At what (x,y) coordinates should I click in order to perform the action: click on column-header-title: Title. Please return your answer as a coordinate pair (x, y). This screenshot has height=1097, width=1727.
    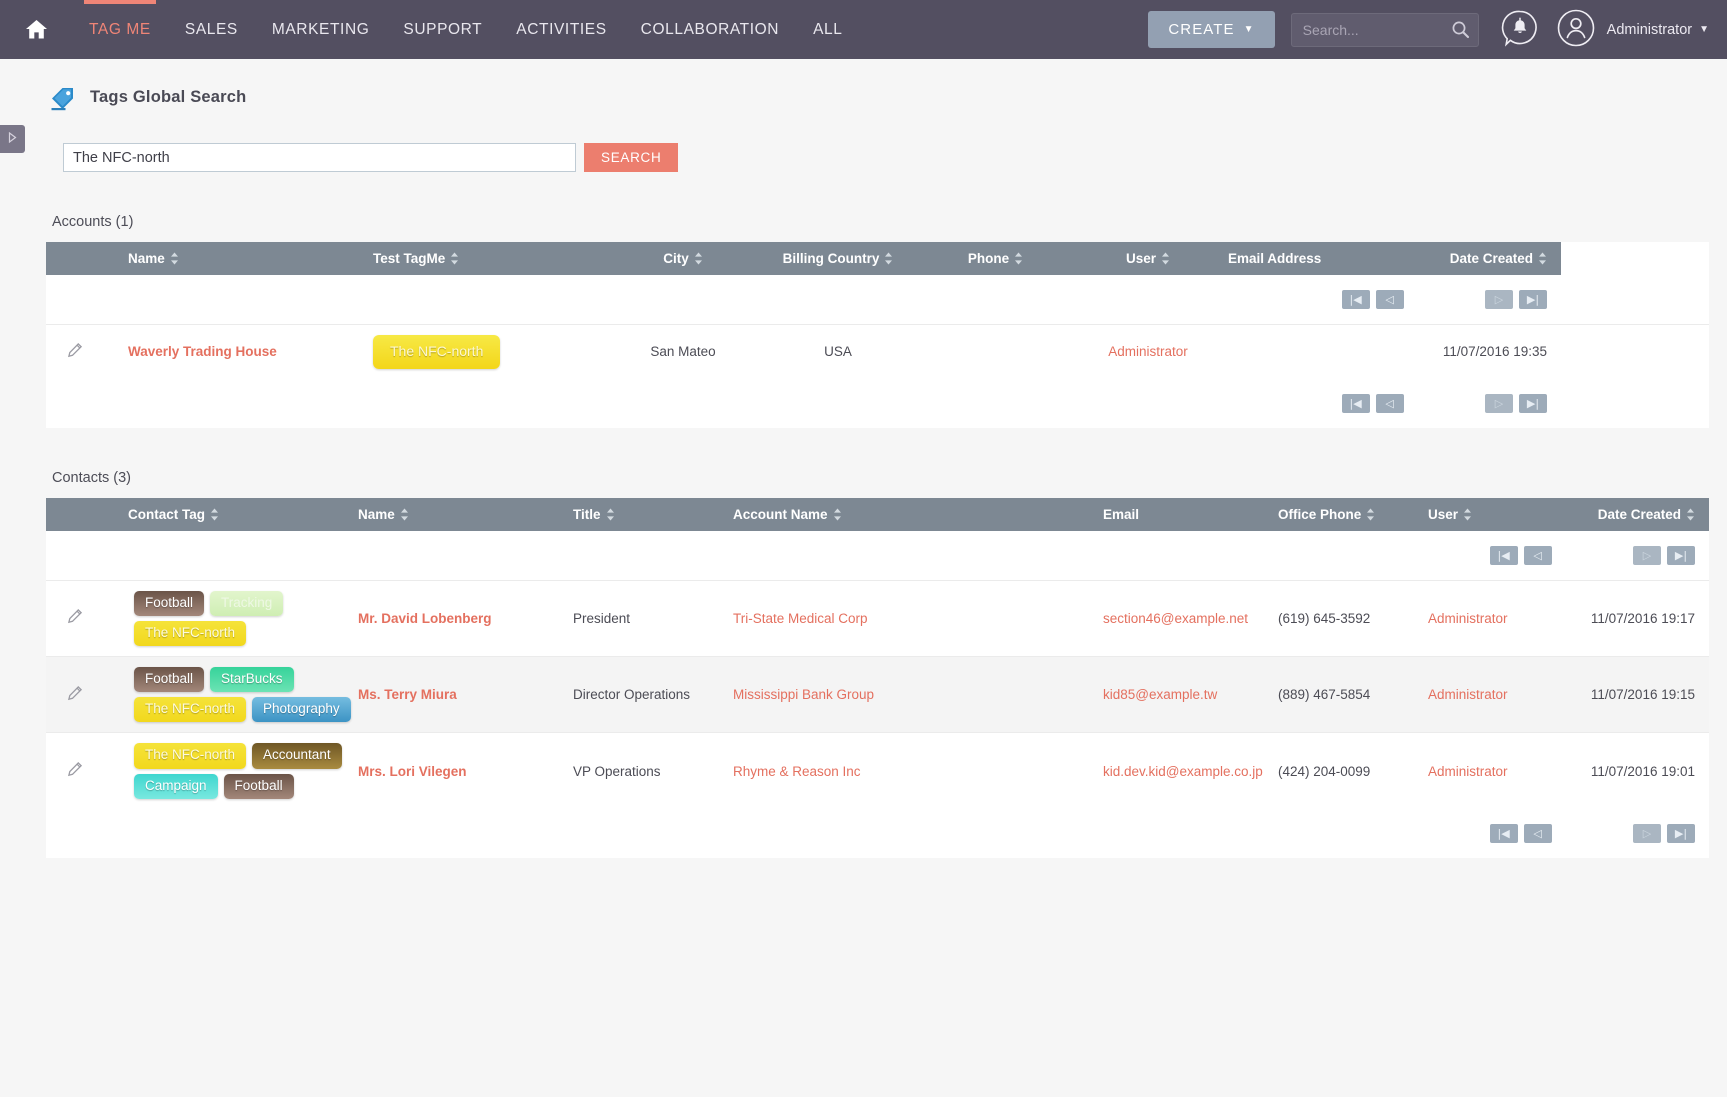
    Looking at the image, I should click on (653, 514).